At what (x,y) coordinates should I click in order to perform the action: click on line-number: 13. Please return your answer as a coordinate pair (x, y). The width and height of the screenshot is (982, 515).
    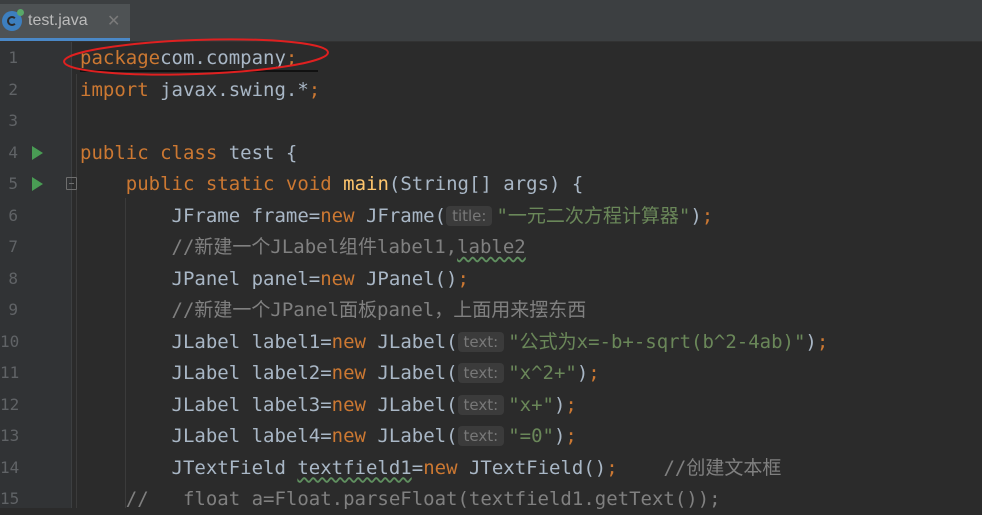
    Looking at the image, I should click on (10, 435).